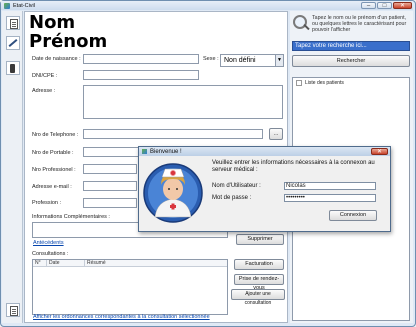 The width and height of the screenshot is (416, 327). What do you see at coordinates (183, 102) in the screenshot?
I see `address-field` at bounding box center [183, 102].